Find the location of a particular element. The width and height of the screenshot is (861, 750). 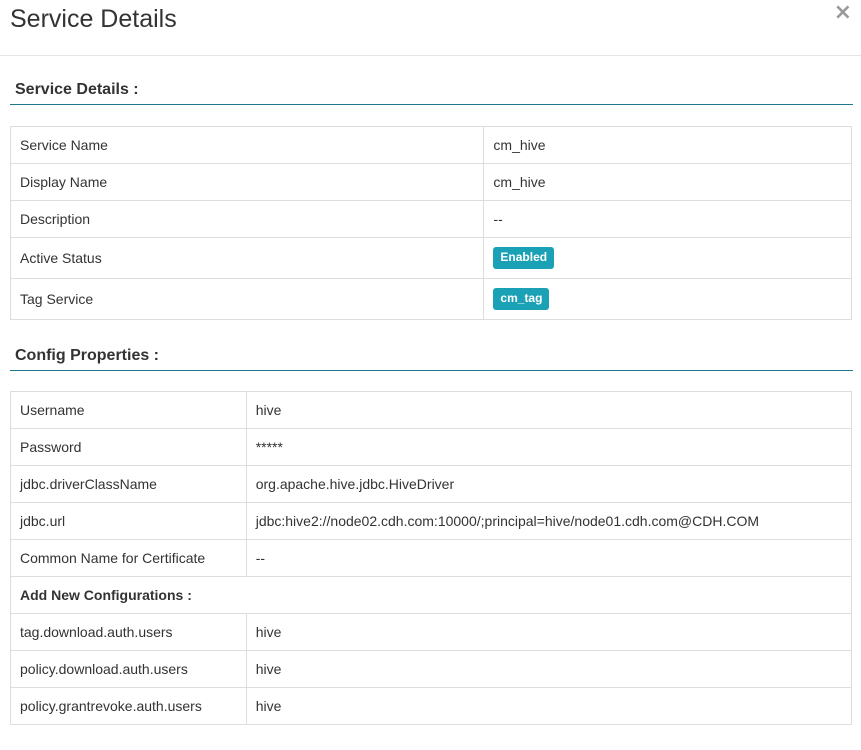

table-row: Active Status Enabled is located at coordinates (430, 258).